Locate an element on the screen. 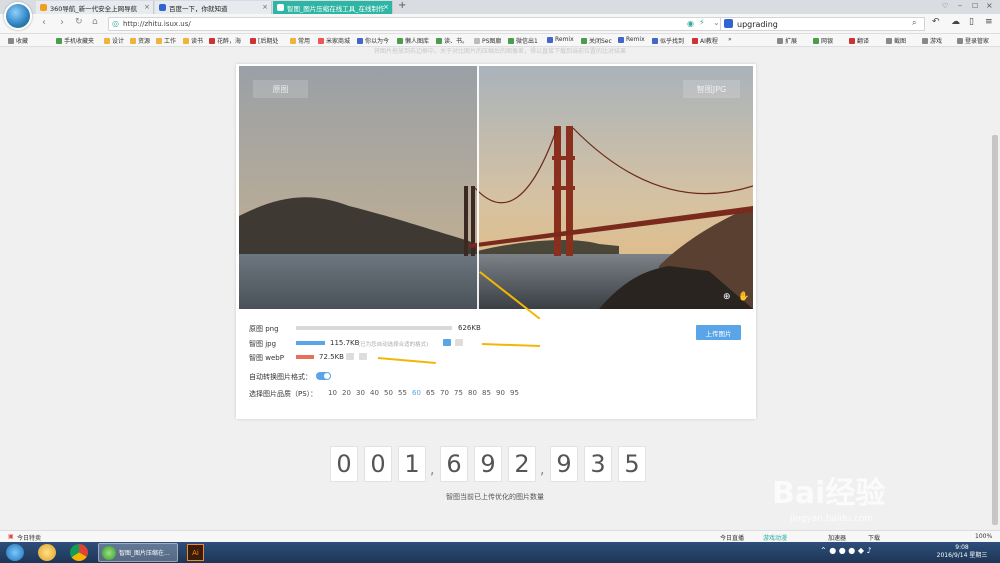  scrollbar-thumb is located at coordinates (995, 330).